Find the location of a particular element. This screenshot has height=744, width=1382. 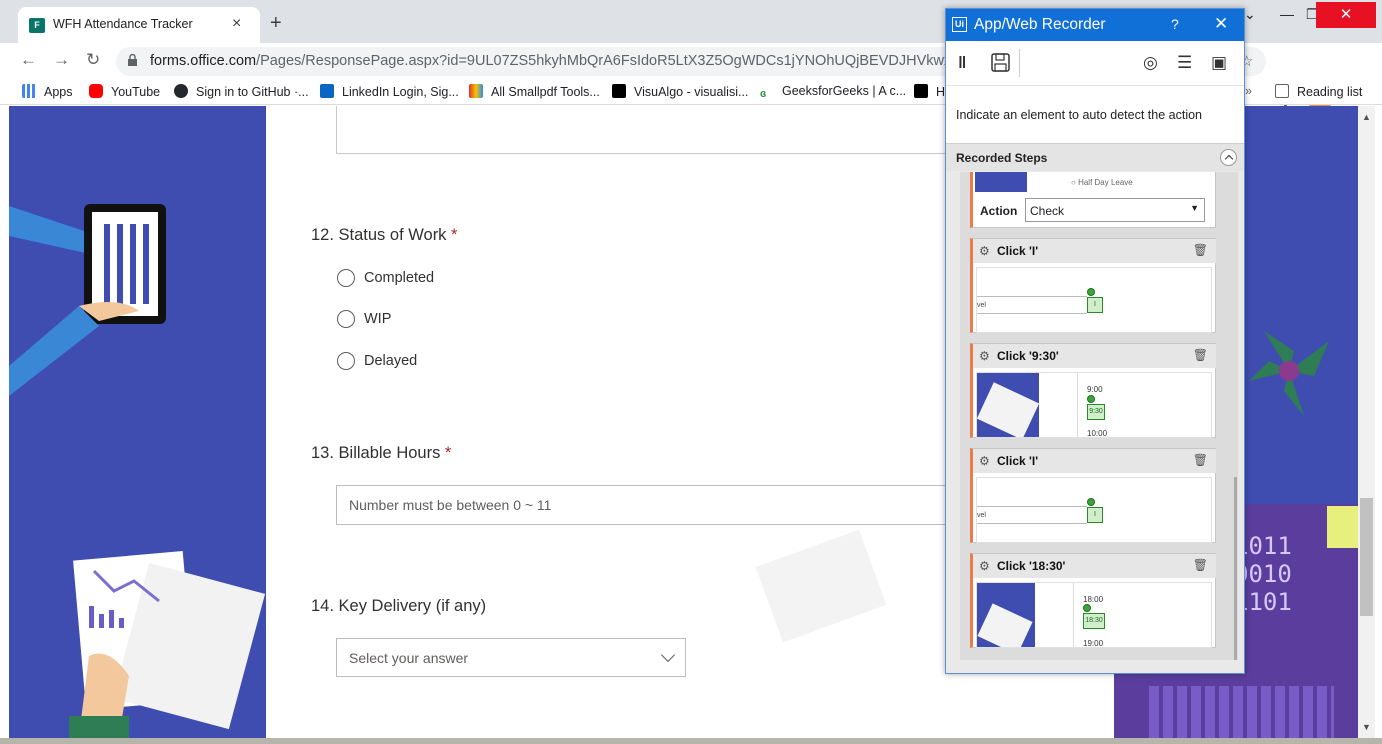

step-click-930: ⚙ Click '9:30' 🗑 9:00 9:30 10:00 is located at coordinates (1093, 390).